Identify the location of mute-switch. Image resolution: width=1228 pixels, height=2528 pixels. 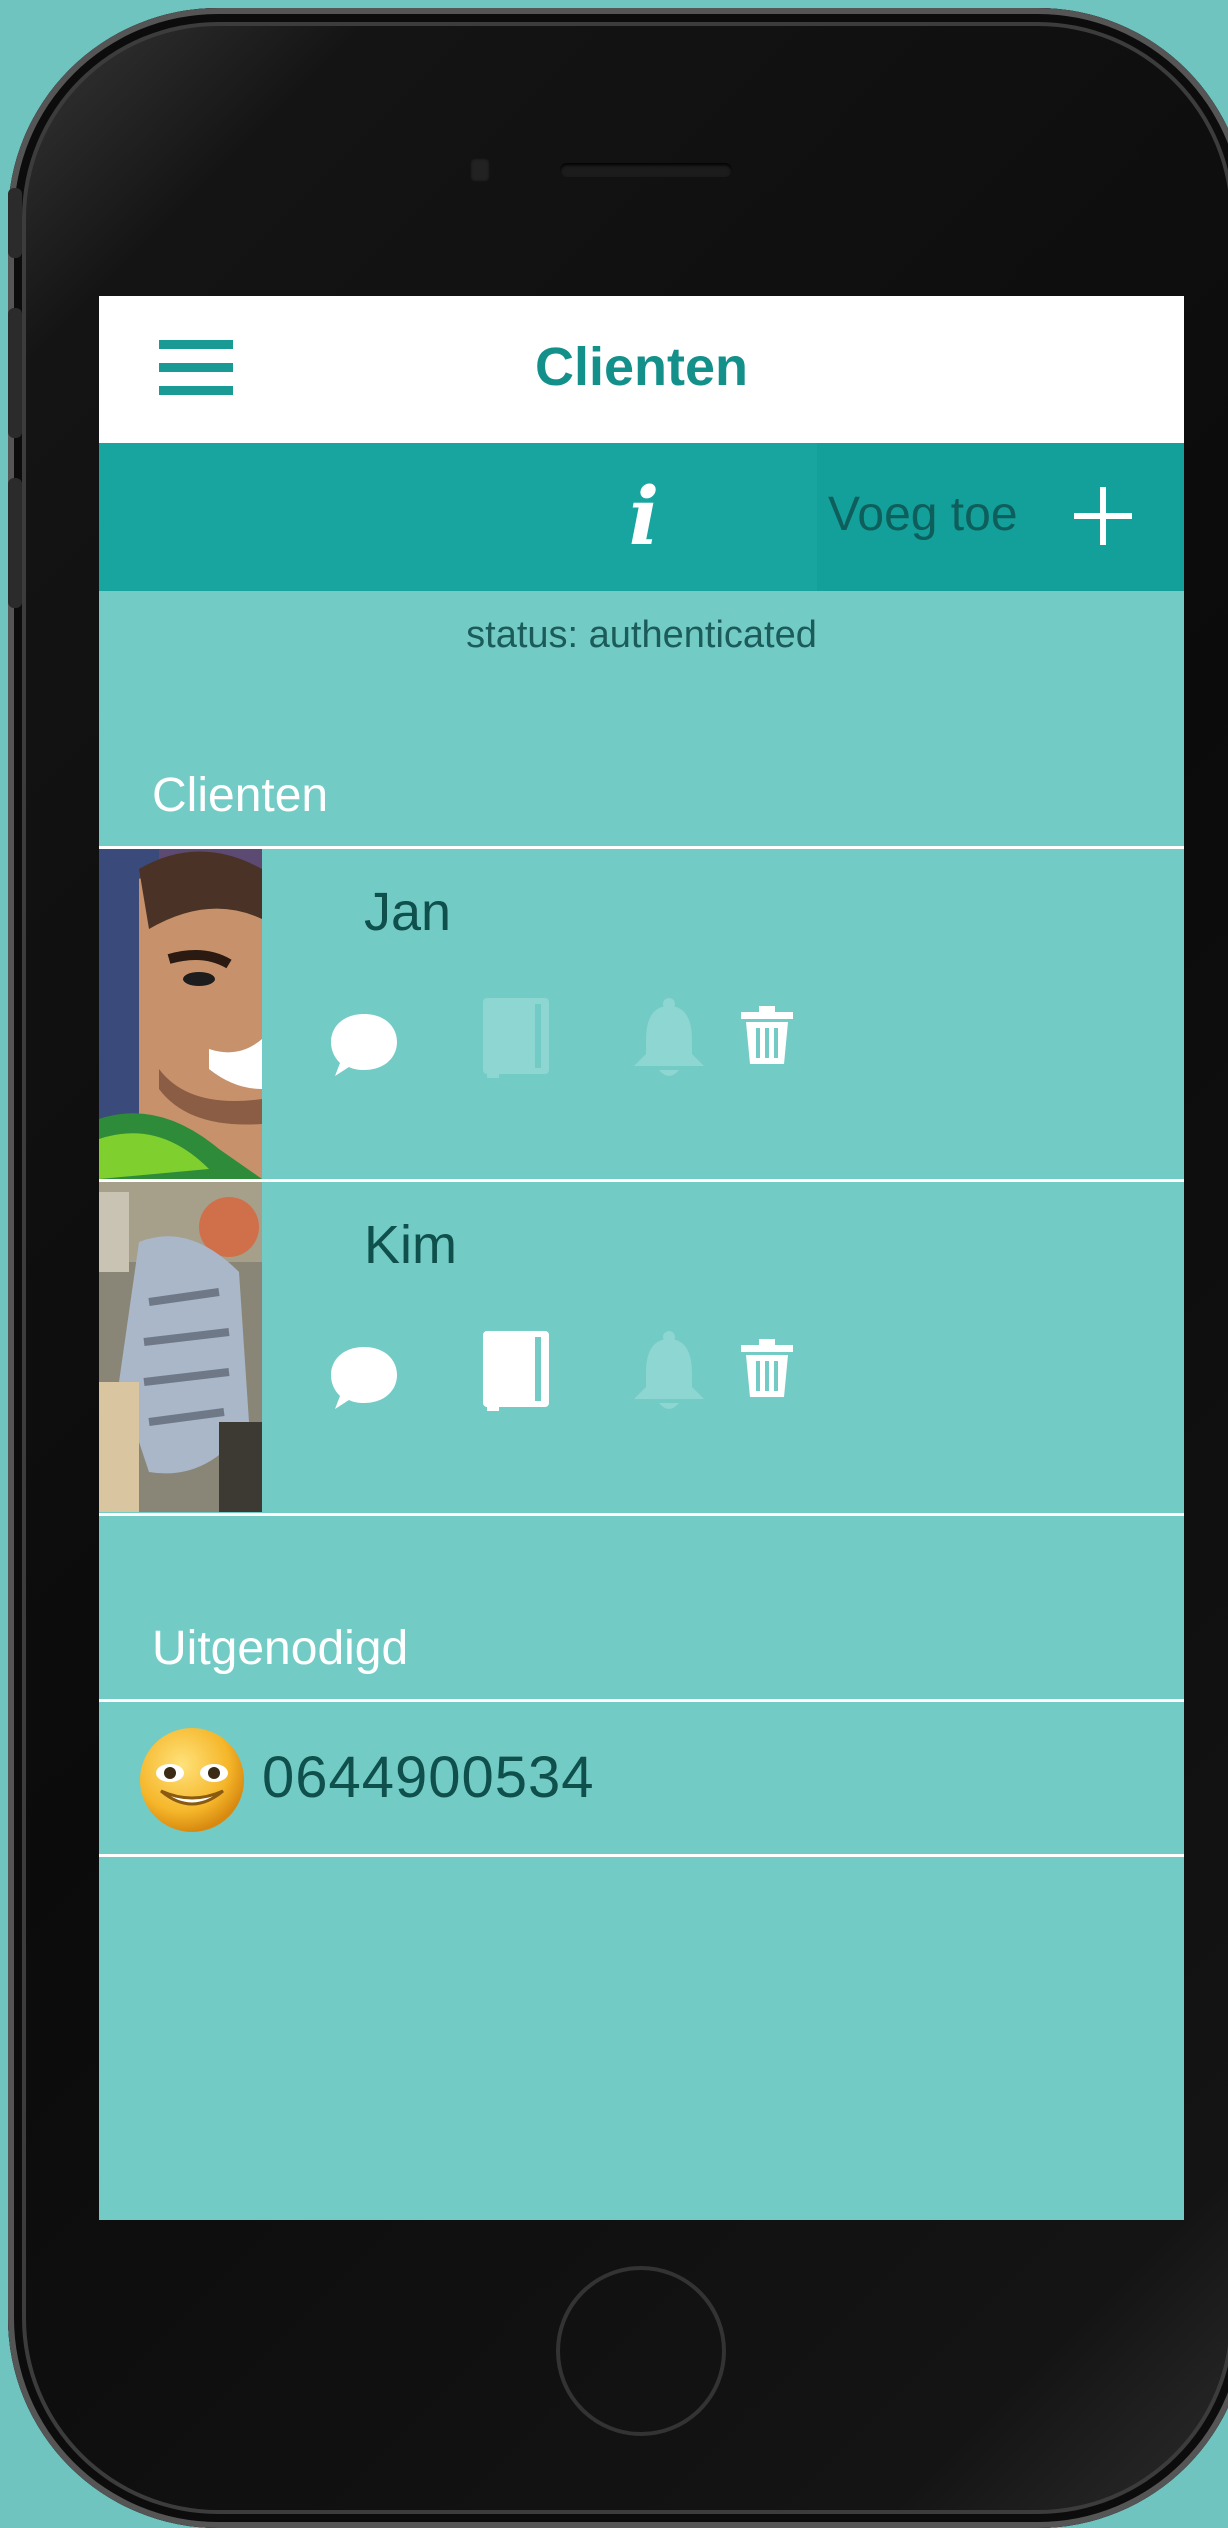
(15, 223).